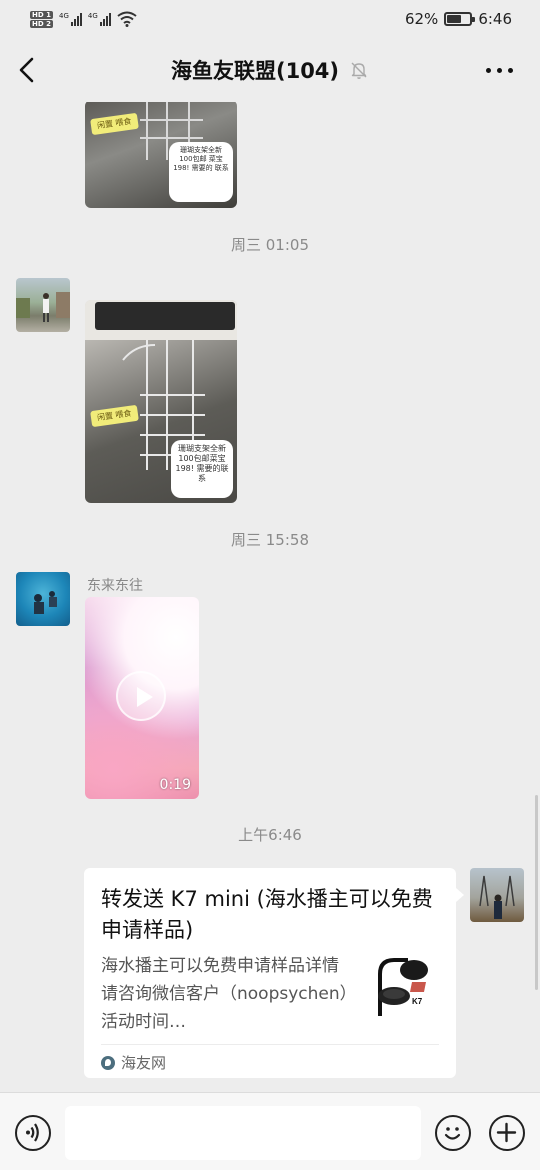  I want to click on clock: 6:46, so click(495, 19).